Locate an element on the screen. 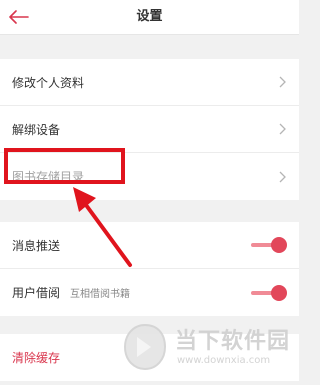  user-borrow-row: 用户借阅 互相借阅书籍 is located at coordinates (149, 292).